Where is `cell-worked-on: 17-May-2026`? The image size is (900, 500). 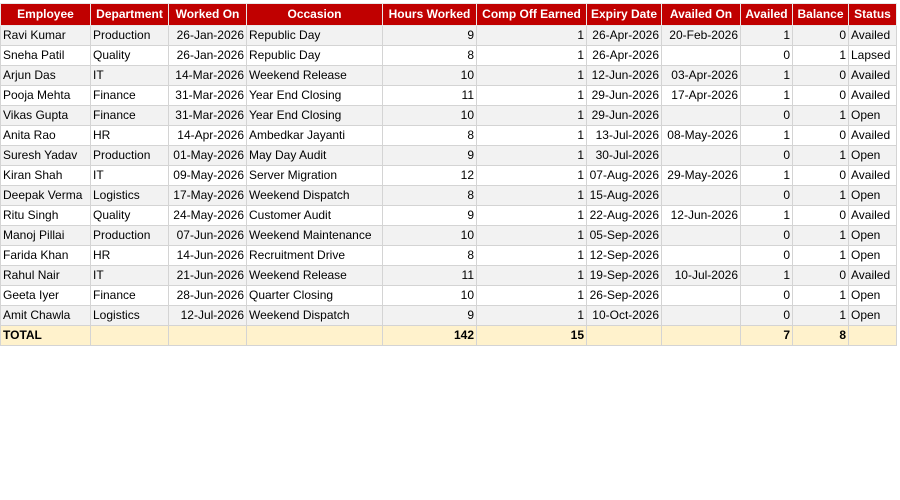
cell-worked-on: 17-May-2026 is located at coordinates (207, 195).